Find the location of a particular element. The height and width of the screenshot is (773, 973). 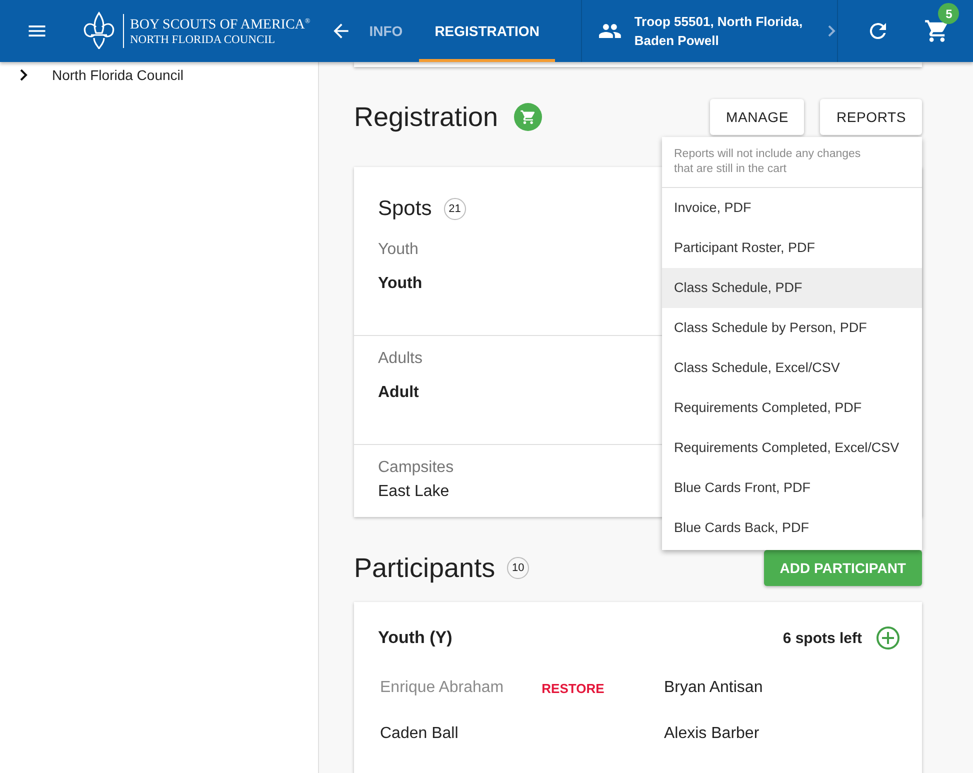

section-label: Youth is located at coordinates (398, 250).